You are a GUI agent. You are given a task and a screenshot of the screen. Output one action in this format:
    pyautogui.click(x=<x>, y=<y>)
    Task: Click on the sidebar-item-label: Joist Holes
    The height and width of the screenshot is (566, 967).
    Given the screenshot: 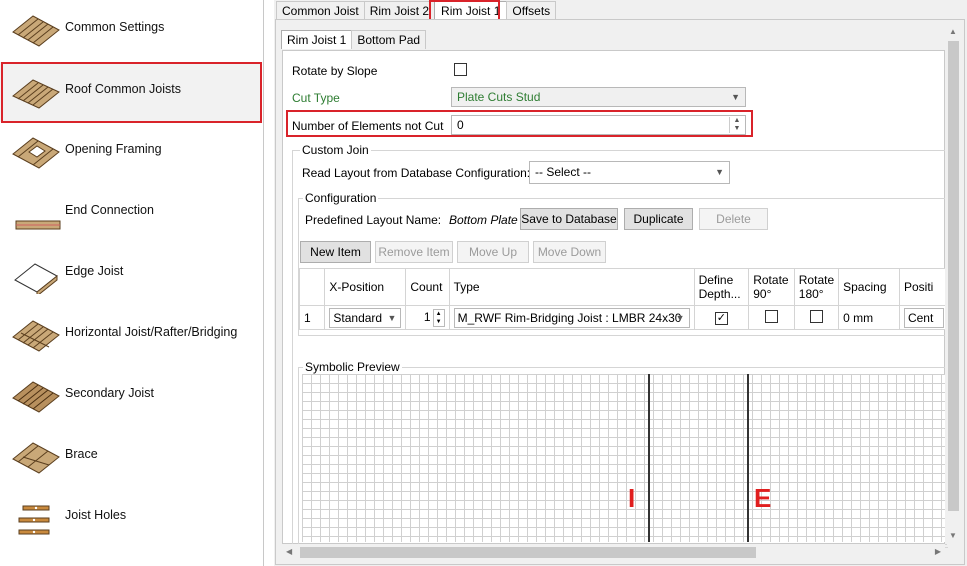 What is the action you would take?
    pyautogui.click(x=96, y=515)
    